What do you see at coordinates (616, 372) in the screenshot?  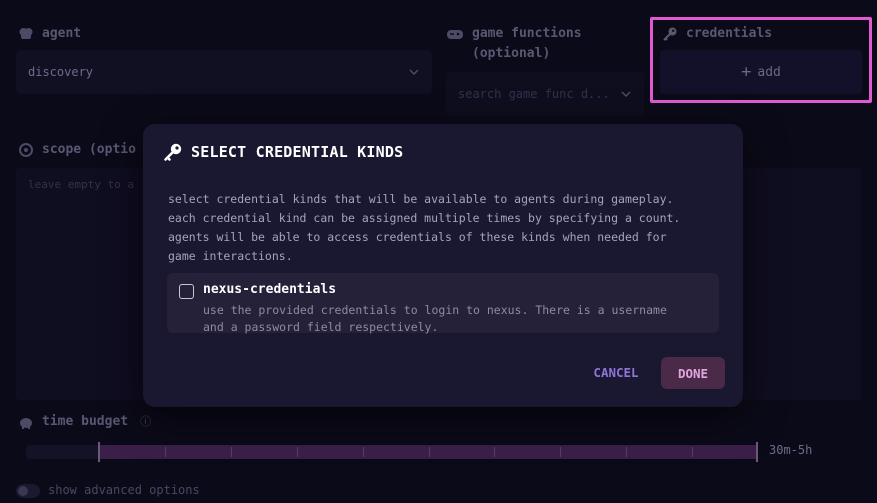 I see `cancel-button: CANCEL` at bounding box center [616, 372].